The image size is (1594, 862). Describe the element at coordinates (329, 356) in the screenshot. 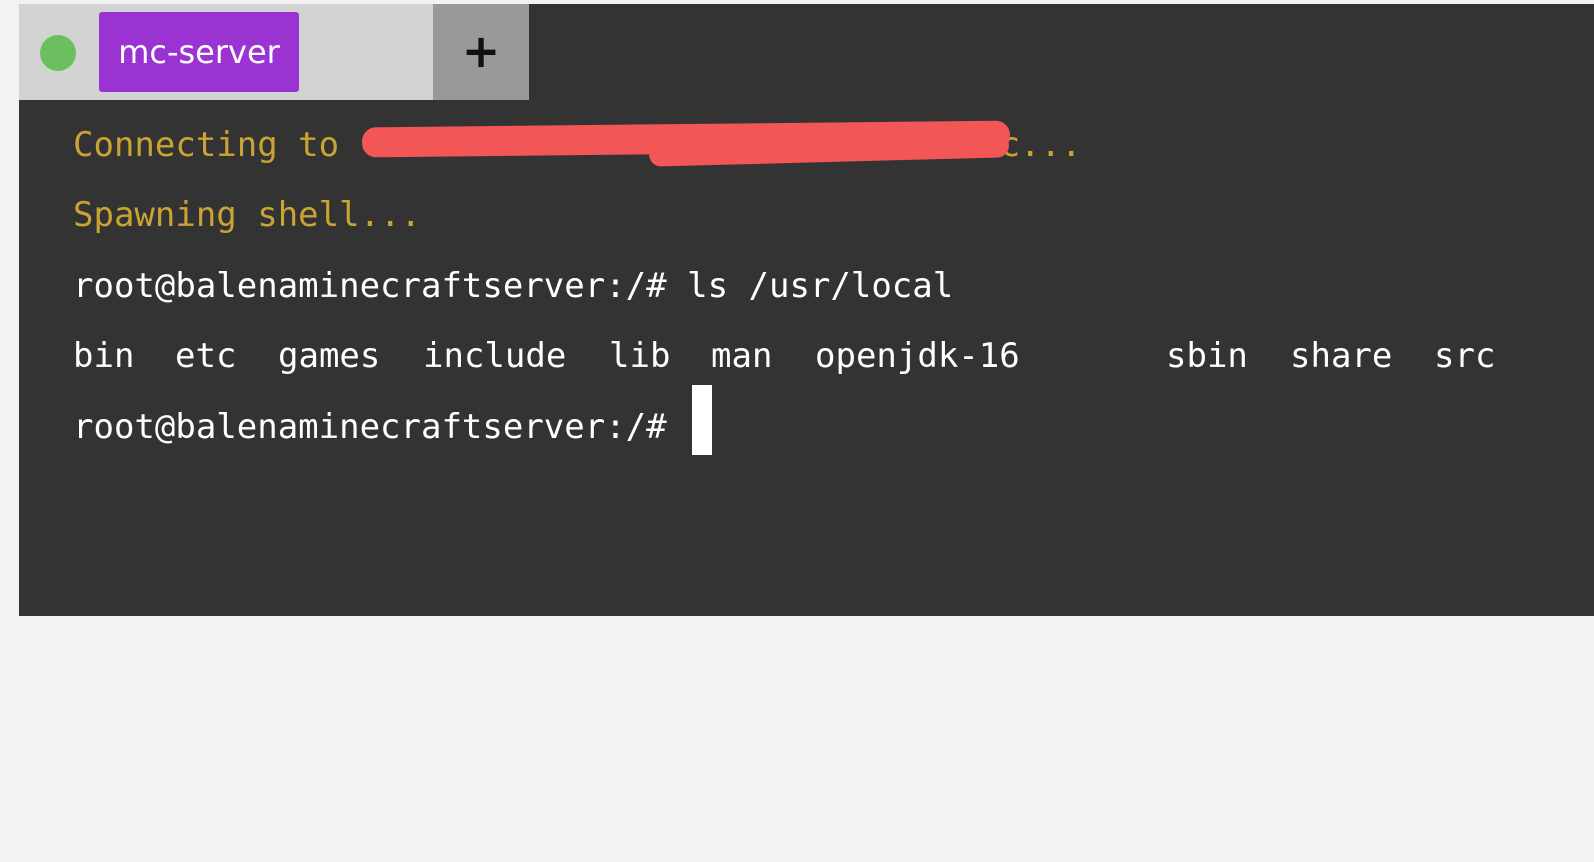

I see `ls-entry-games: games` at that location.